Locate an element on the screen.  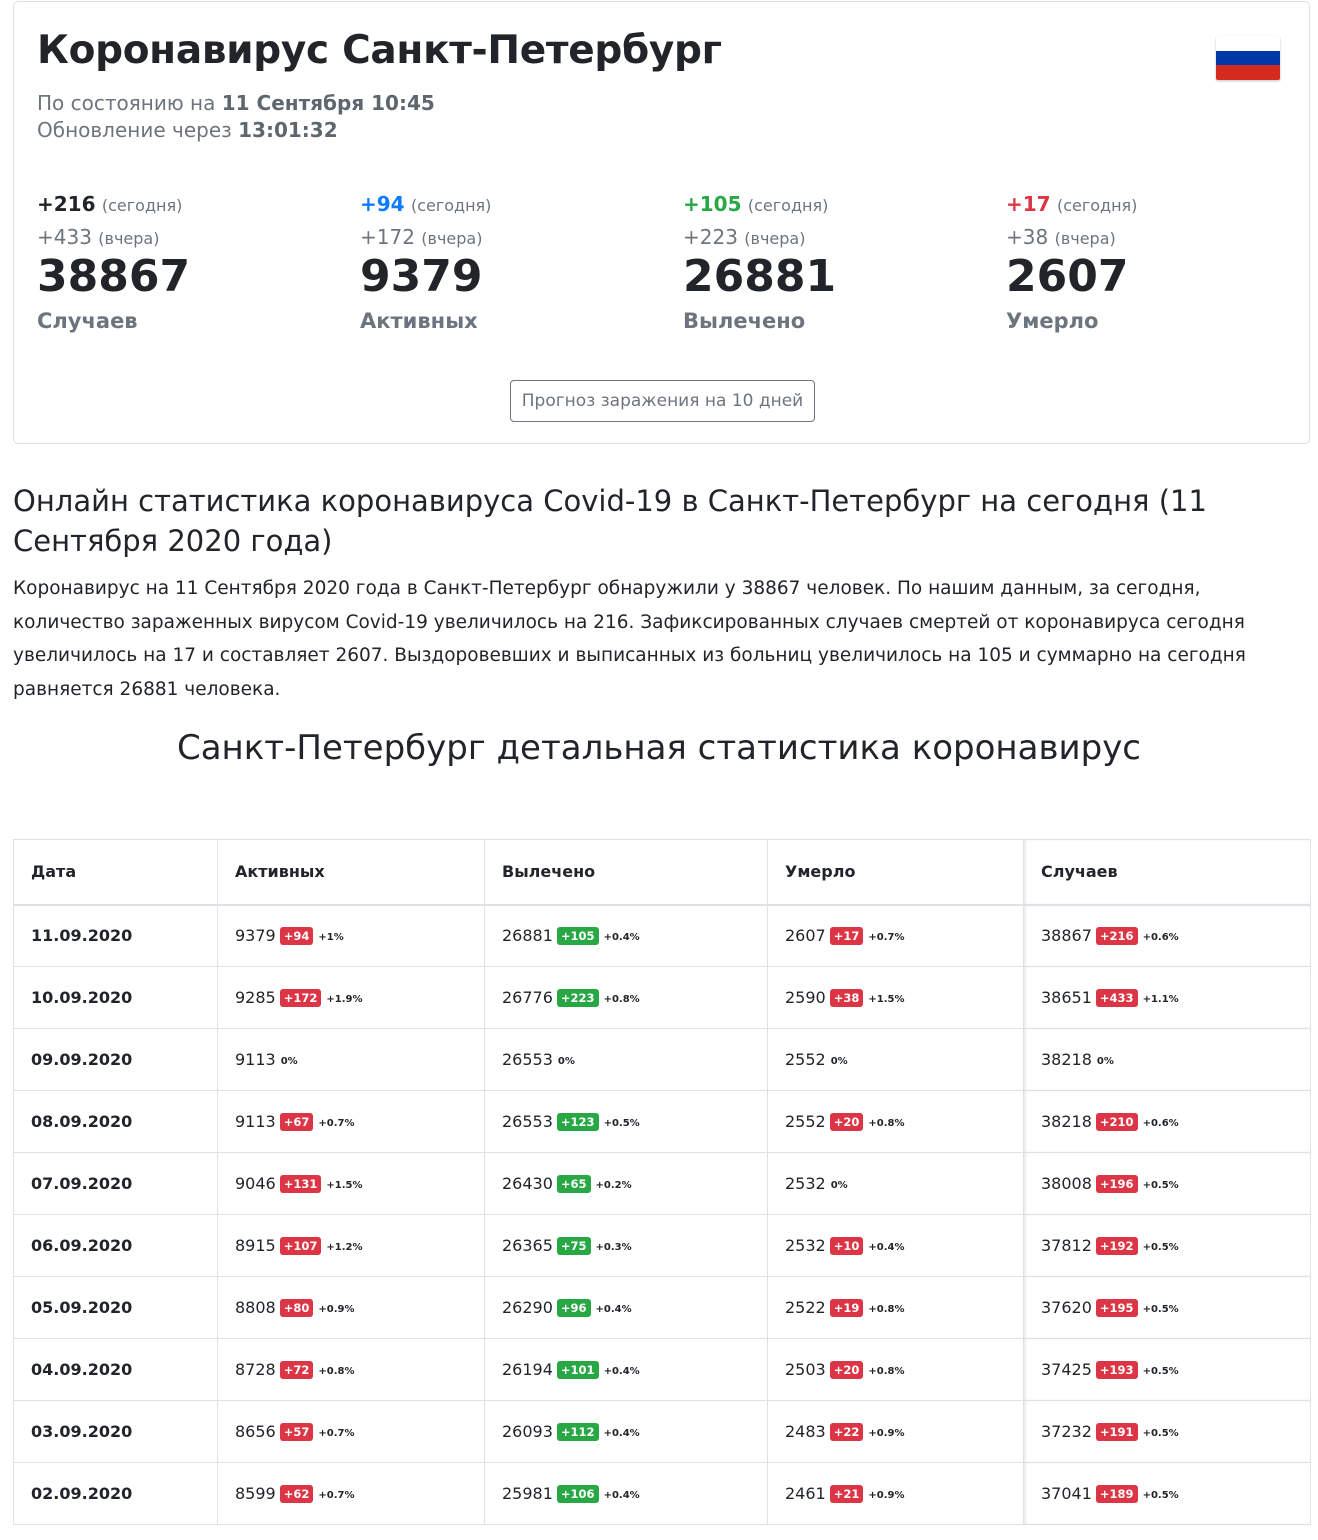
delta-badge: +38 is located at coordinates (846, 998).